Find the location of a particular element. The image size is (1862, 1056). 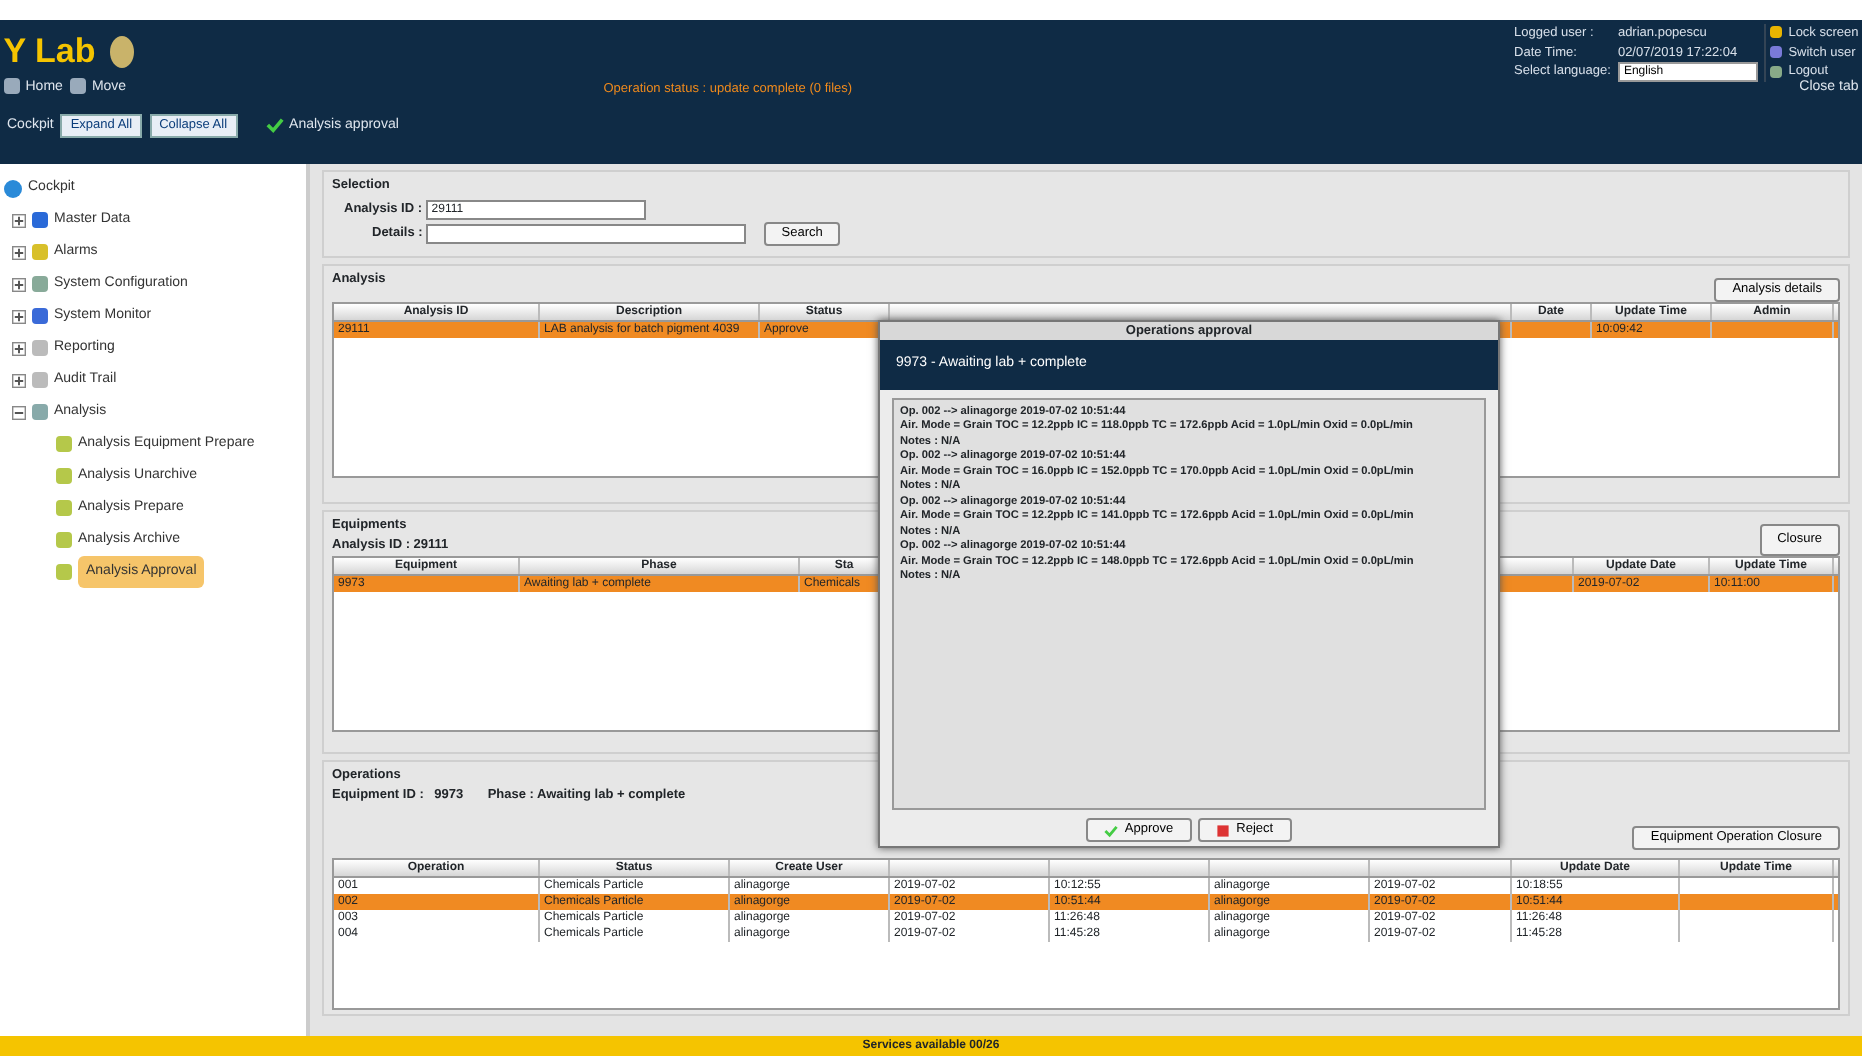

emblem-icon is located at coordinates (121, 51).